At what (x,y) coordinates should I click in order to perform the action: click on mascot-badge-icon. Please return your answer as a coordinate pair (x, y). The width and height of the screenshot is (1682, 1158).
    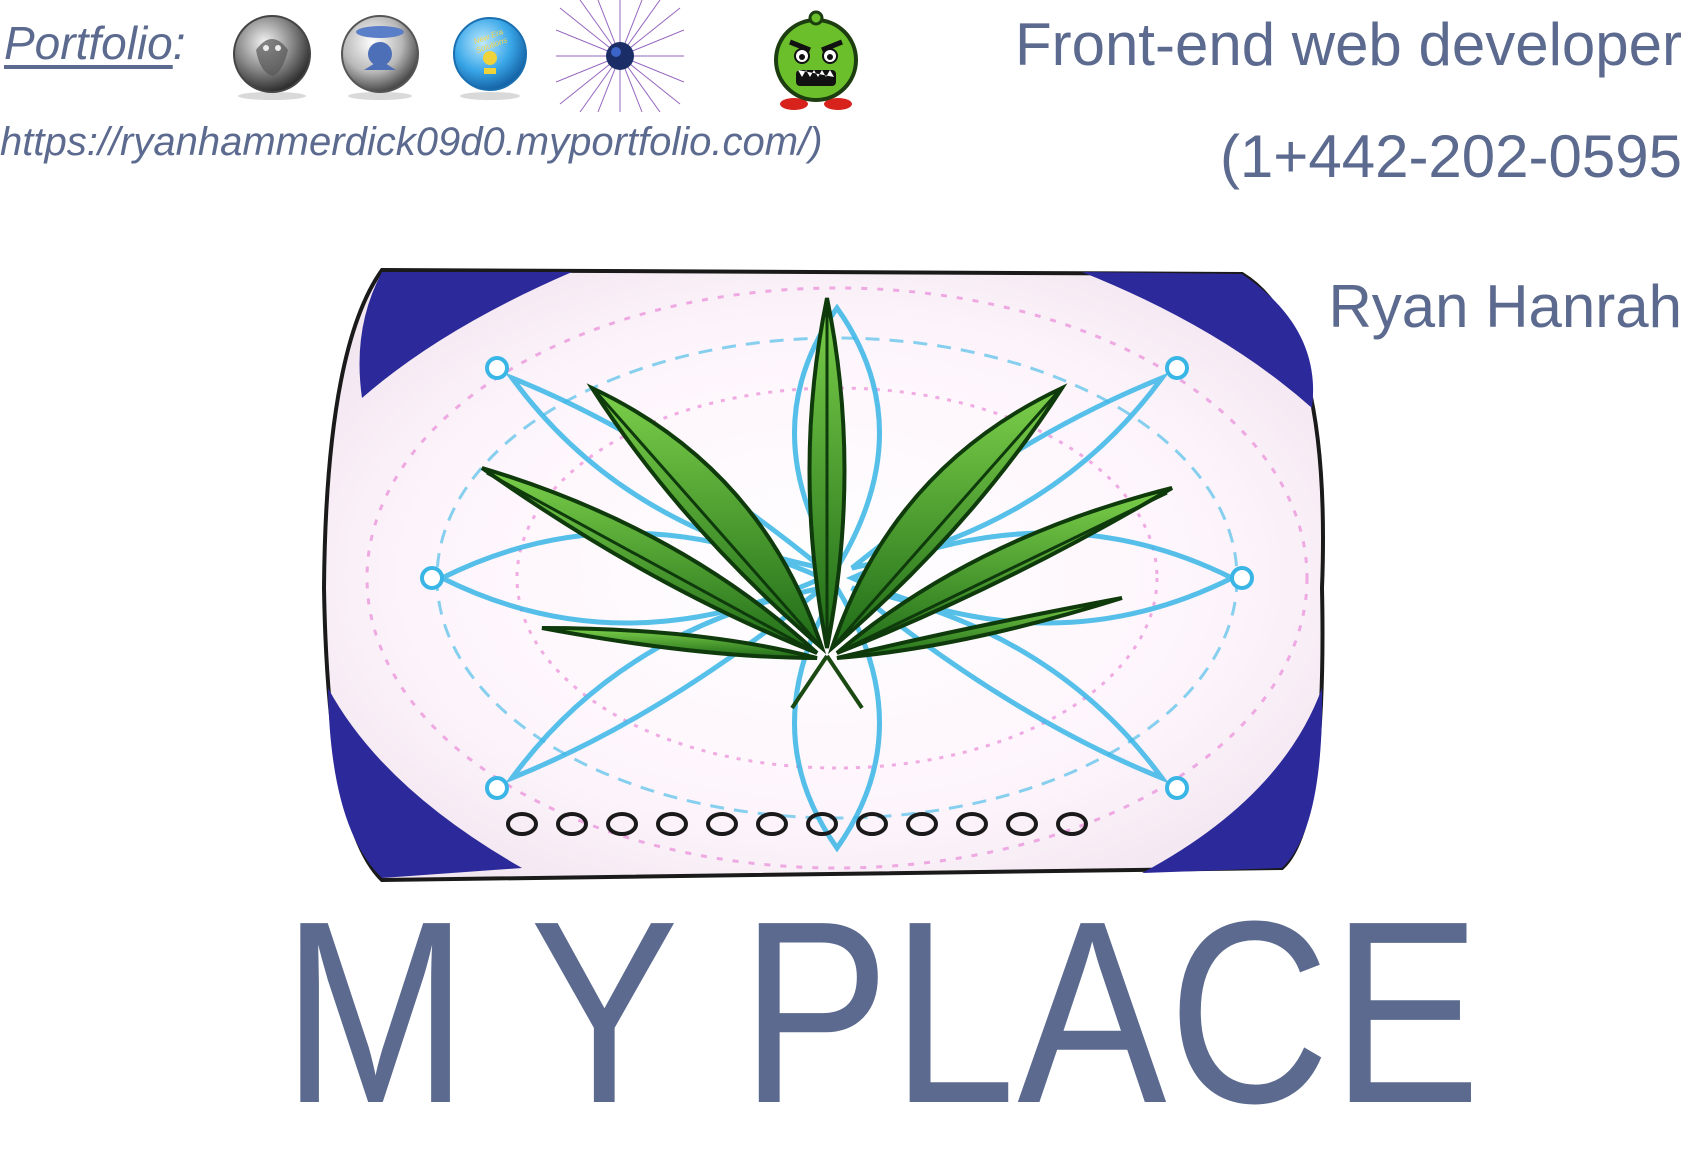
    Looking at the image, I should click on (380, 57).